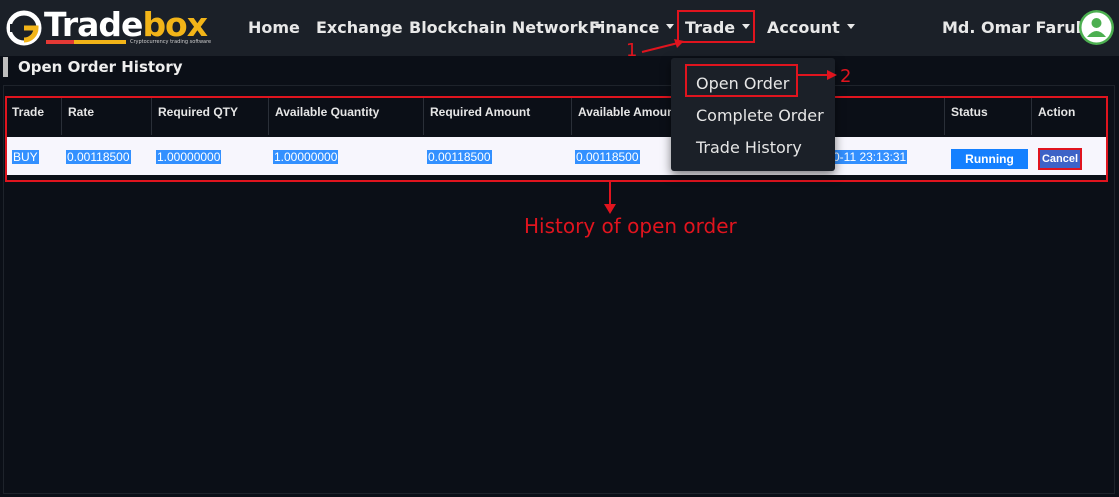  I want to click on logo-underline, so click(86, 42).